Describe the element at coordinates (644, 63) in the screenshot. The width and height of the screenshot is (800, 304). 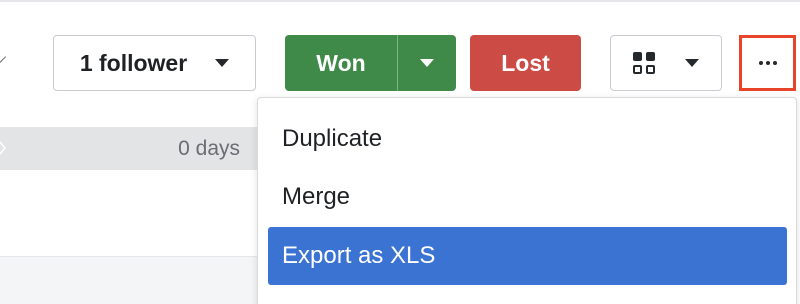
I see `grid-icon` at that location.